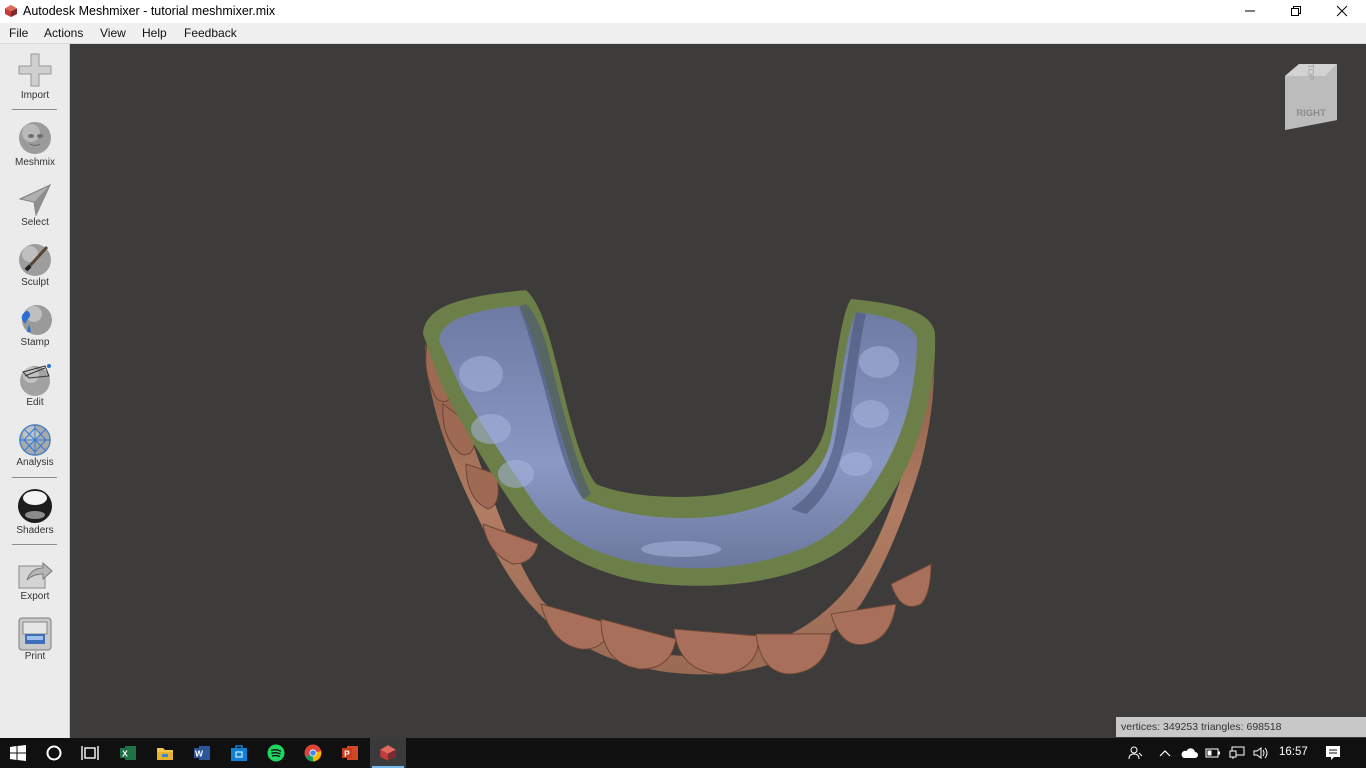 Image resolution: width=1366 pixels, height=768 pixels. I want to click on menu-bar: File Actions View Help Feedback, so click(683, 33).